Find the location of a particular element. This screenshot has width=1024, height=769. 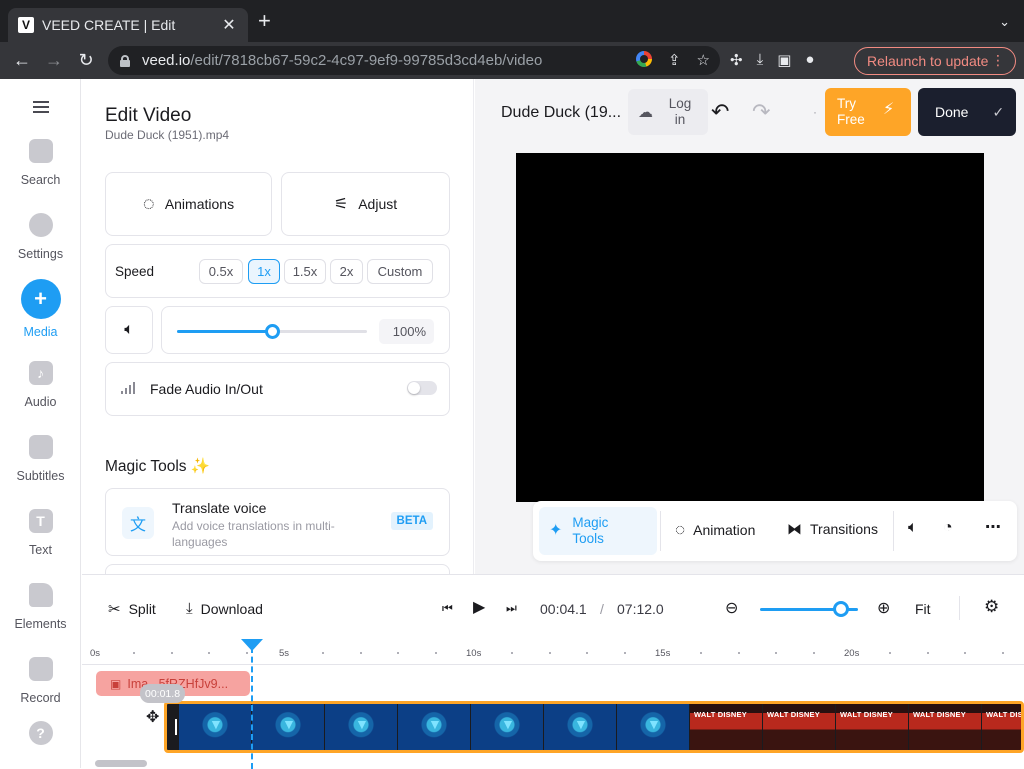

forward-arrow-icon: → is located at coordinates (54, 60).